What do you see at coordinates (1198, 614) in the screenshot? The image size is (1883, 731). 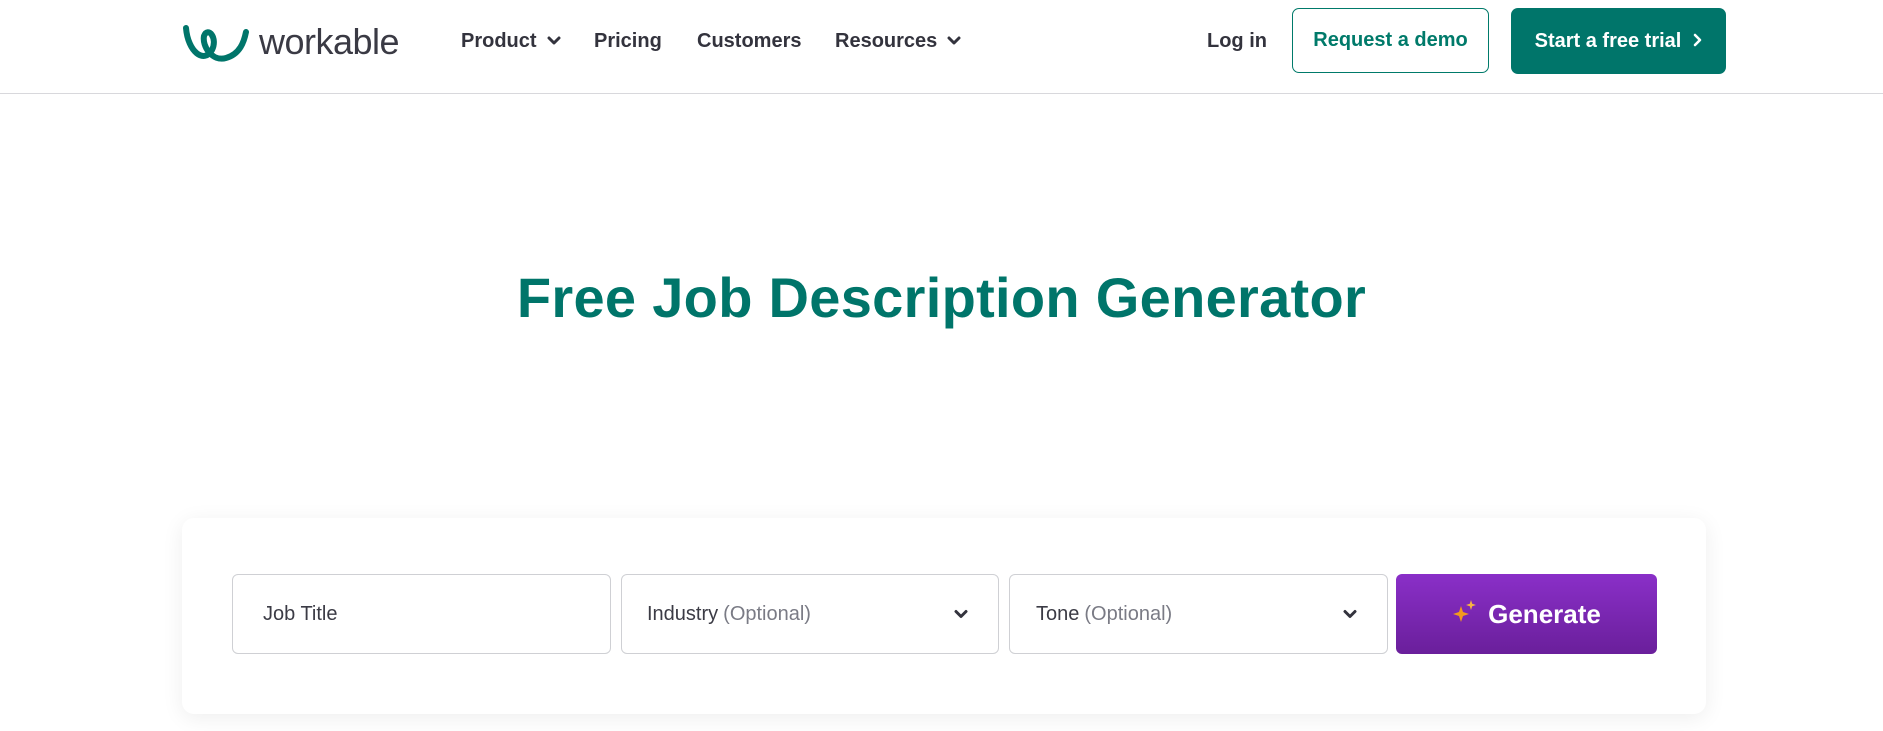 I see `tone-select: Tone (Optional)` at bounding box center [1198, 614].